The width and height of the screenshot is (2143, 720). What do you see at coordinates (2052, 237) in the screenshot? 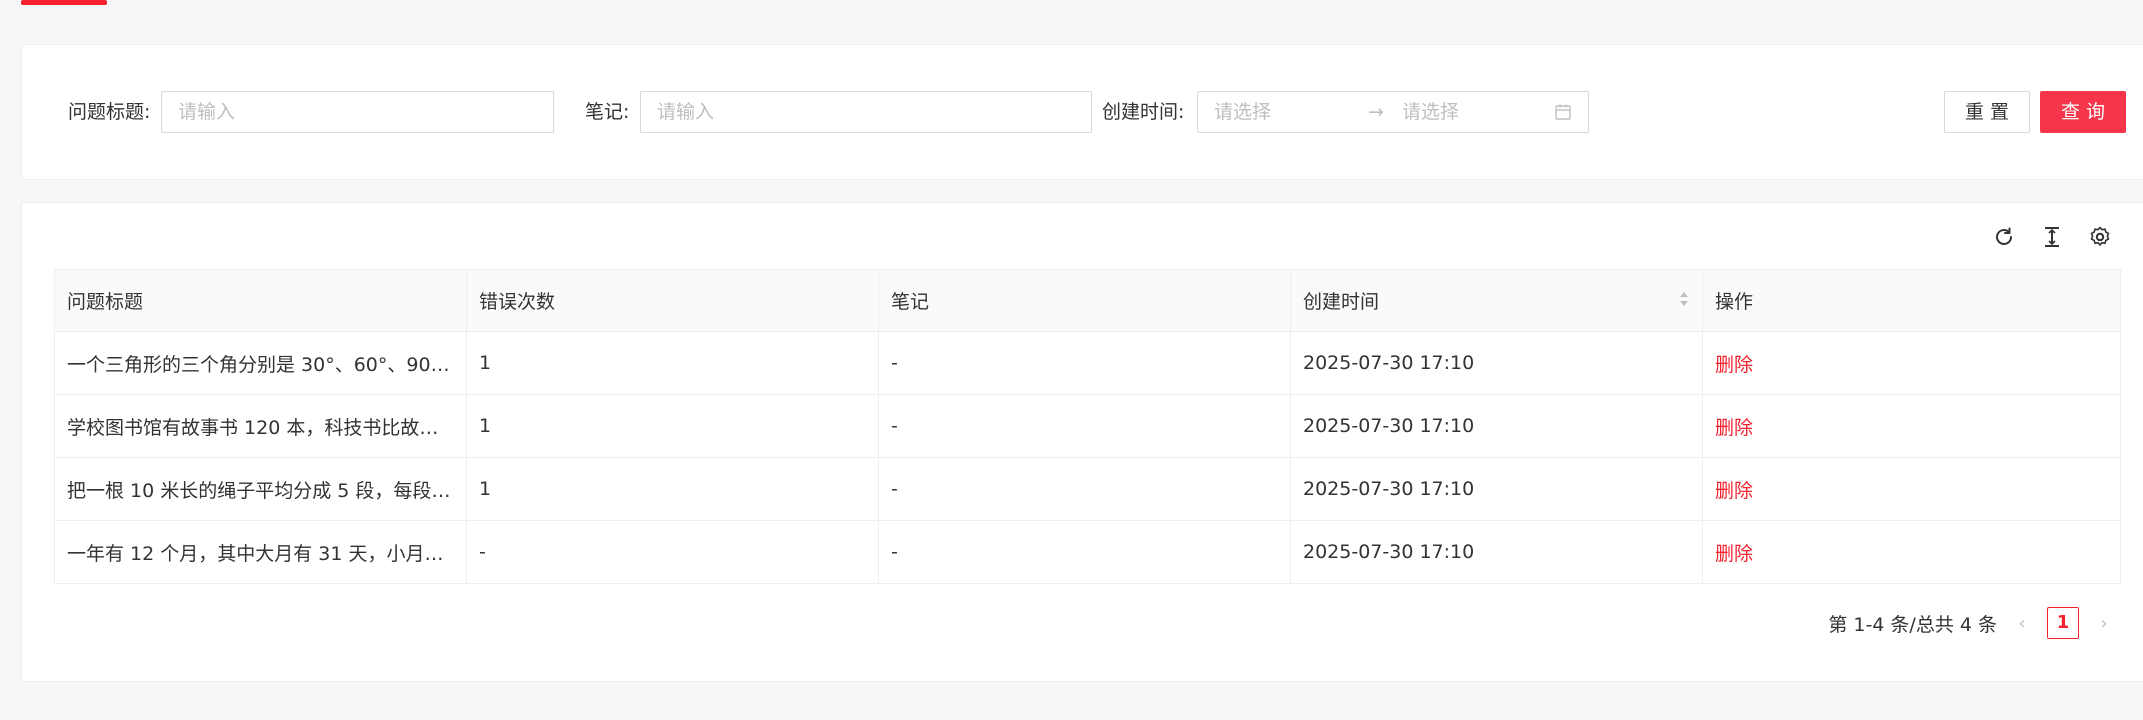
I see `column-height-icon` at bounding box center [2052, 237].